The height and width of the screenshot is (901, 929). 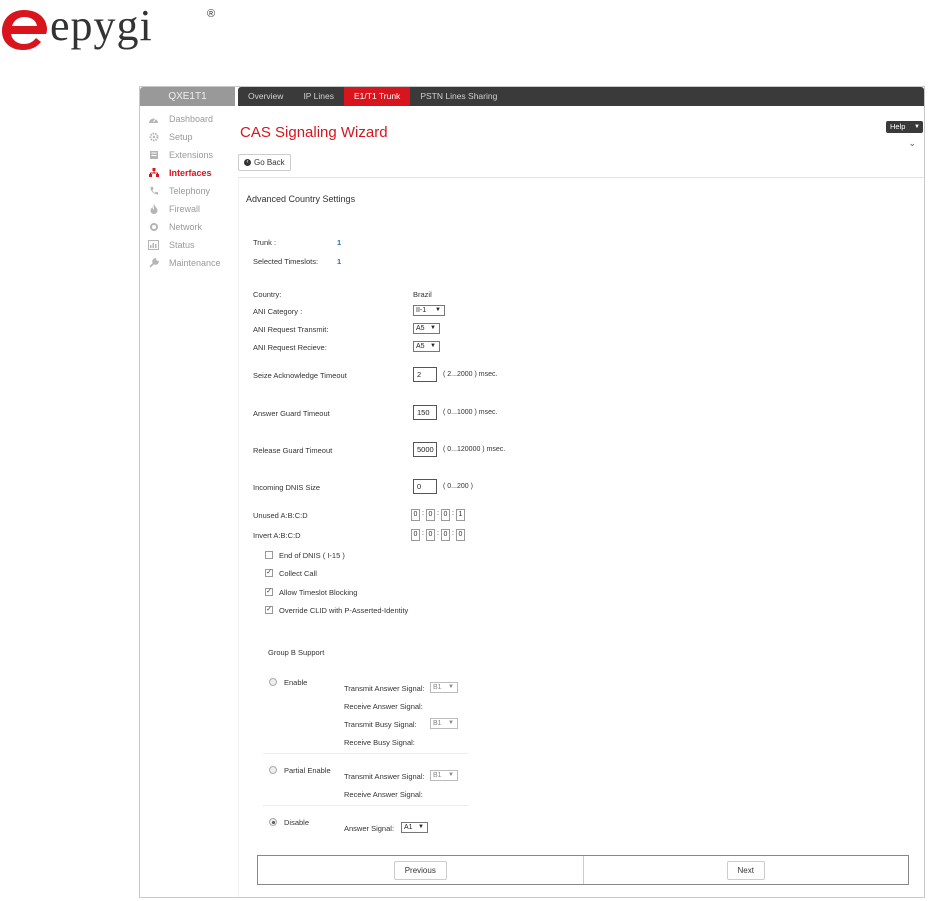 What do you see at coordinates (460, 535) in the screenshot?
I see `invert-d-field: 0` at bounding box center [460, 535].